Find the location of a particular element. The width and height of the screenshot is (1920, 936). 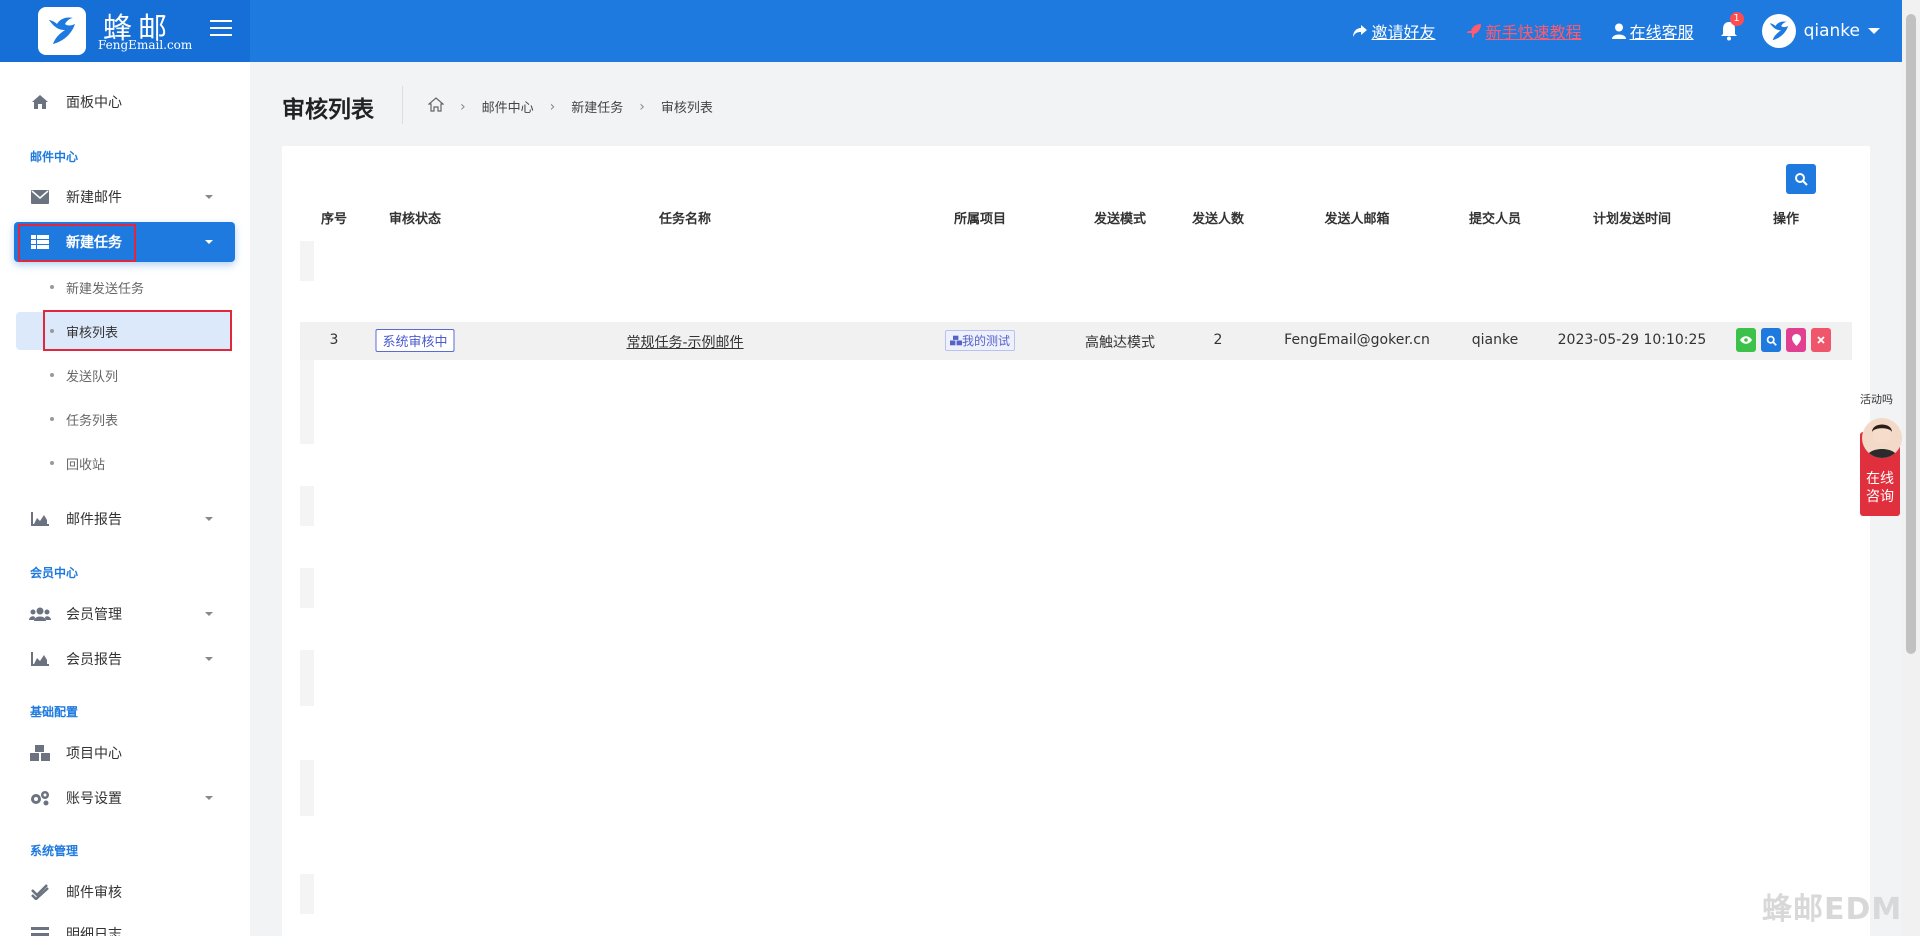

sidebar-sub-label: 任务列表 is located at coordinates (92, 421).